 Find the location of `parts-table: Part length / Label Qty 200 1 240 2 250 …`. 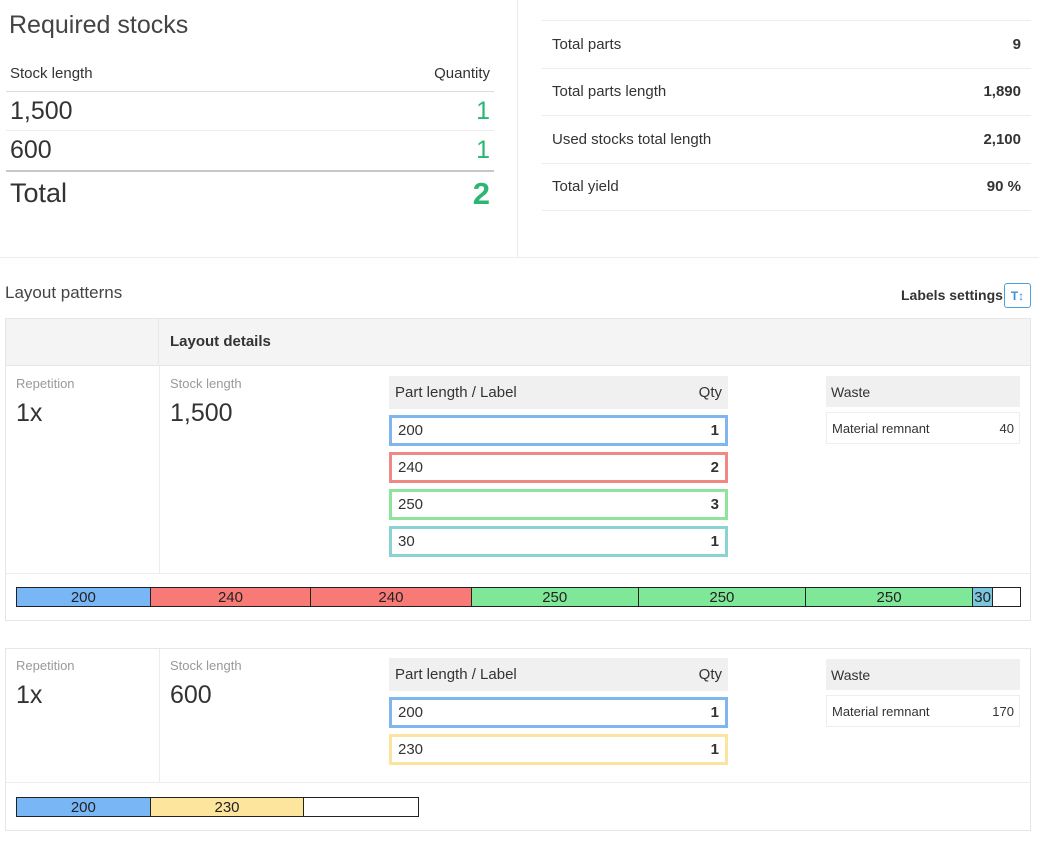

parts-table: Part length / Label Qty 200 1 240 2 250 … is located at coordinates (558, 466).